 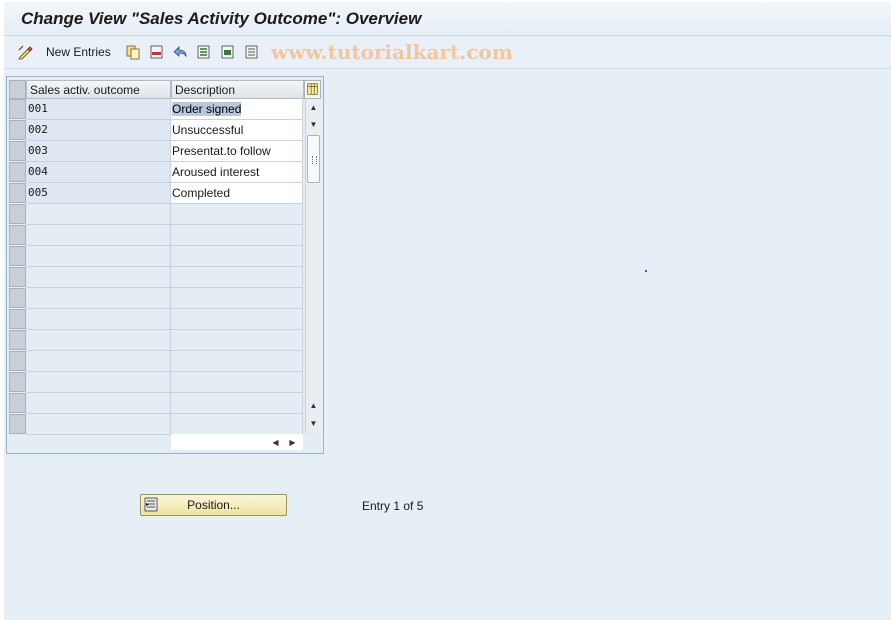 I want to click on cell-description: Presentat.to follow, so click(x=237, y=151).